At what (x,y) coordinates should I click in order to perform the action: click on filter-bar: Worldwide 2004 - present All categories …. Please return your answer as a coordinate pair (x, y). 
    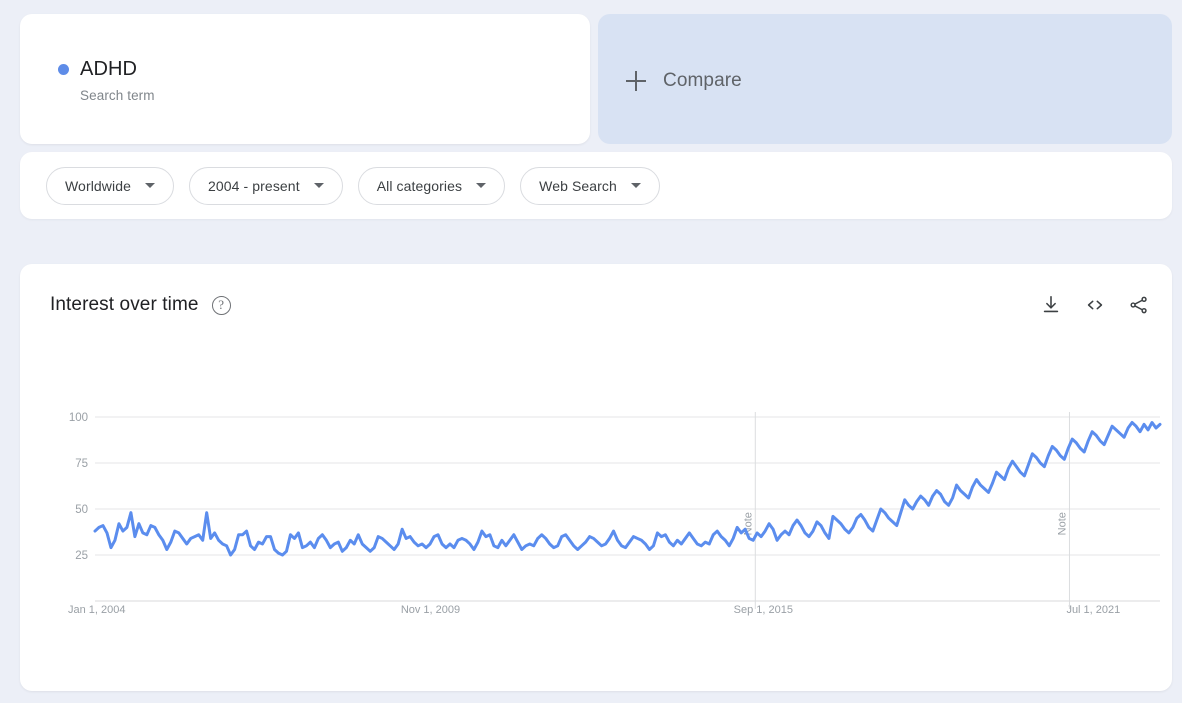
    Looking at the image, I should click on (596, 185).